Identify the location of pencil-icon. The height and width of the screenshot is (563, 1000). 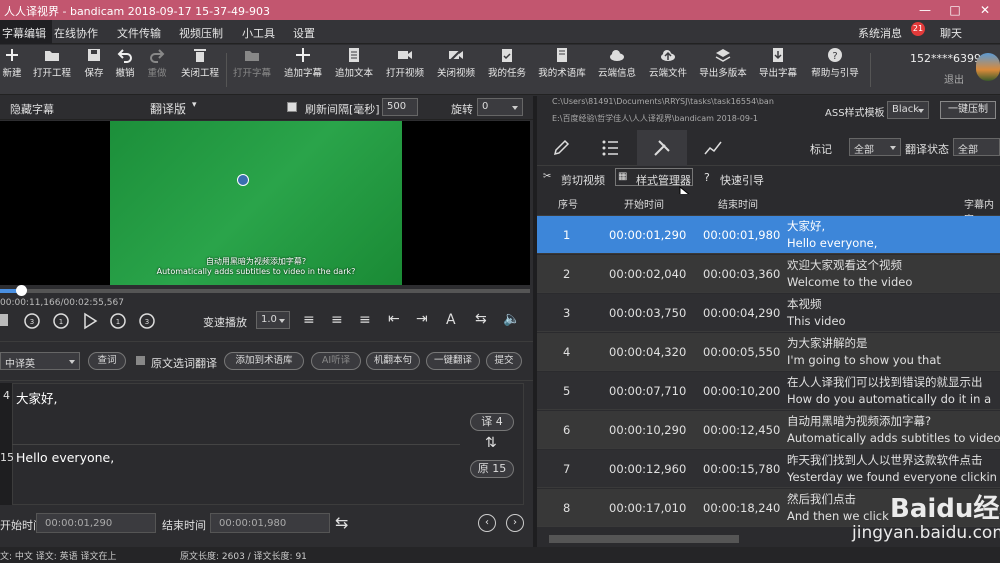
(561, 148).